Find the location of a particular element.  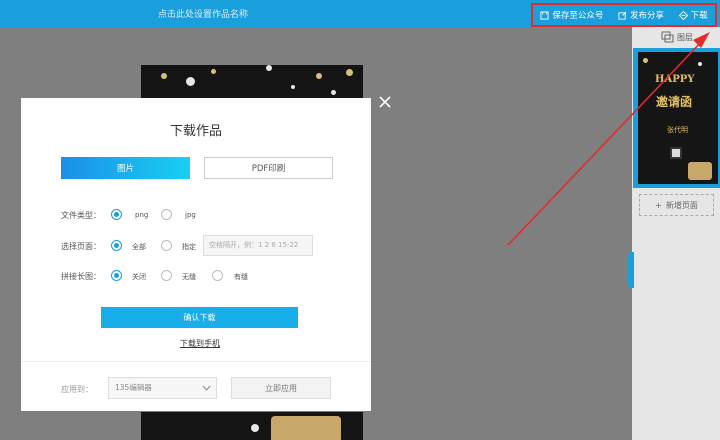

add-page-button: + 新增页面 is located at coordinates (676, 205).